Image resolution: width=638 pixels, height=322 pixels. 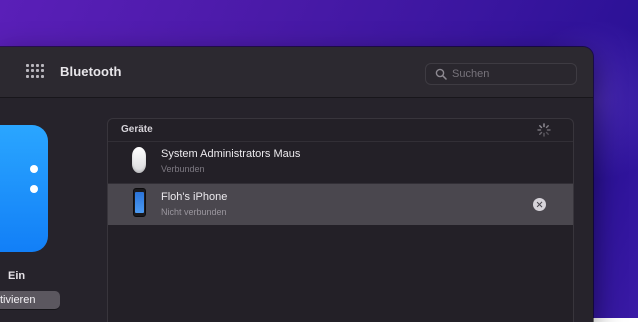 What do you see at coordinates (340, 161) in the screenshot?
I see `device-row-mouse: System Administrators Maus Verbunden` at bounding box center [340, 161].